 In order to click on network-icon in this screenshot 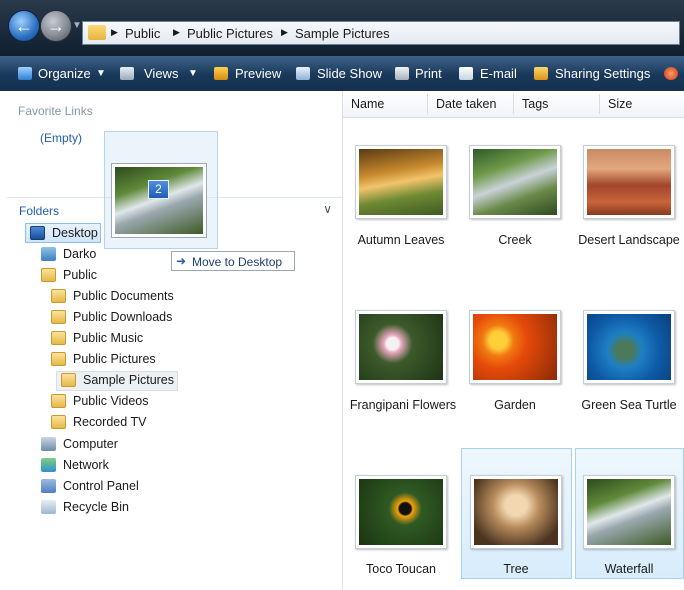, I will do `click(48, 465)`.